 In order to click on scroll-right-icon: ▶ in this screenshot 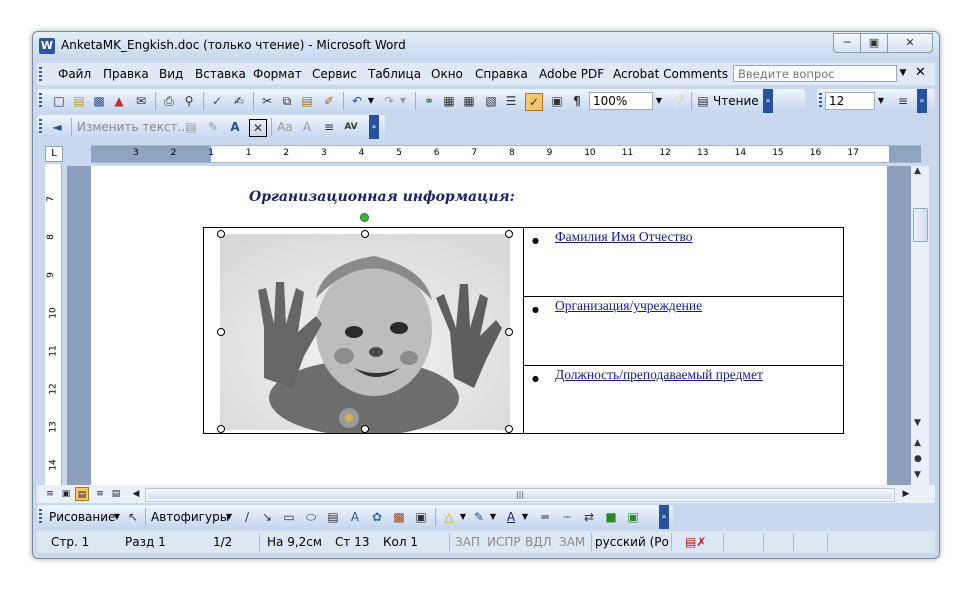, I will do `click(906, 494)`.